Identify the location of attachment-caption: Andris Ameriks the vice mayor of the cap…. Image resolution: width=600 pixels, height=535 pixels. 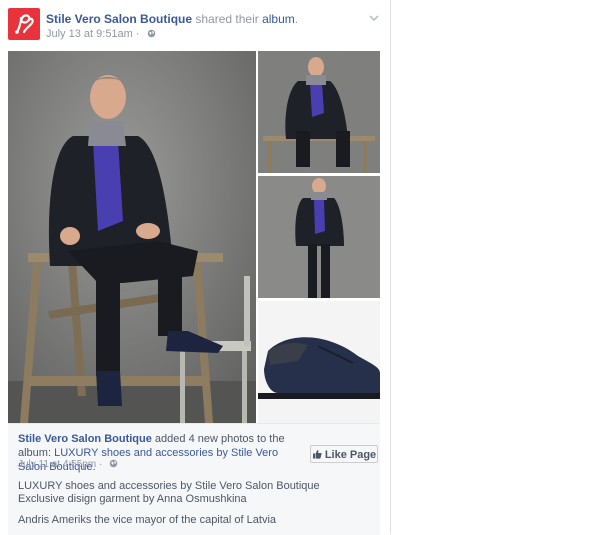
(147, 520).